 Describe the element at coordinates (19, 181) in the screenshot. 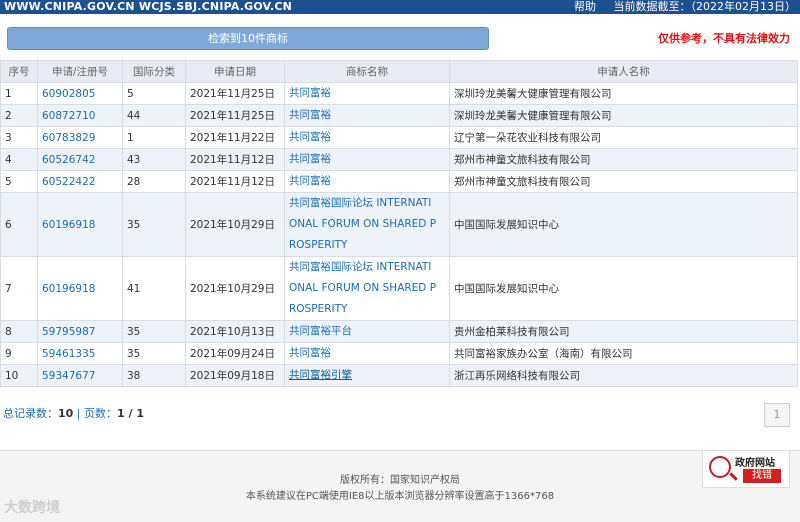

I see `row-number: 5` at that location.